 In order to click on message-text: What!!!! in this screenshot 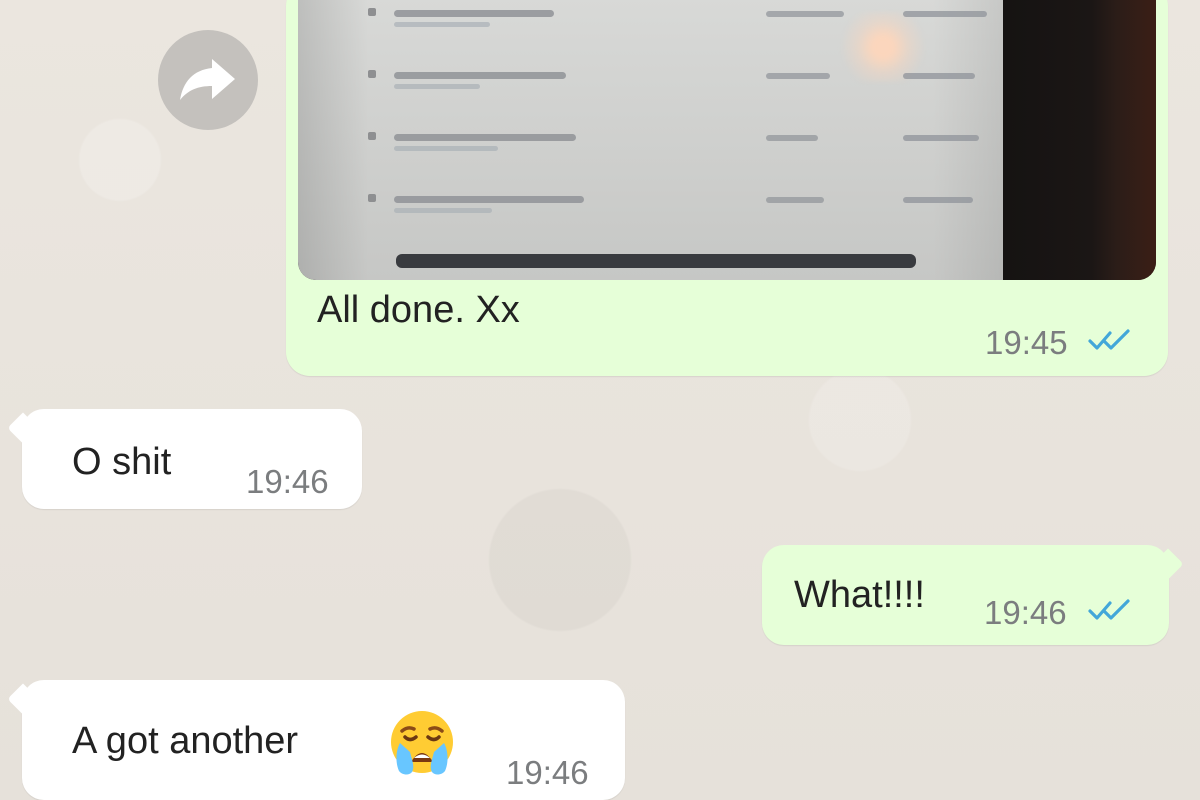, I will do `click(859, 595)`.